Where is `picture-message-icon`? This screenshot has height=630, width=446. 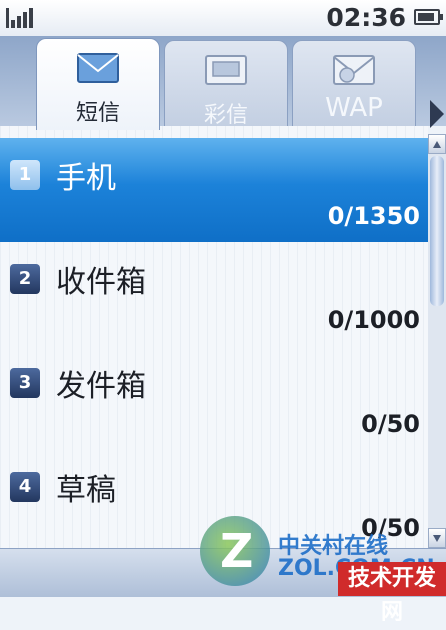
picture-message-icon is located at coordinates (226, 70).